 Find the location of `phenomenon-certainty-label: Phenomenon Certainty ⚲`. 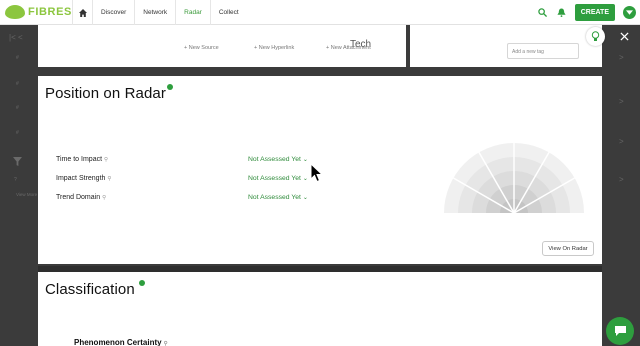

phenomenon-certainty-label: Phenomenon Certainty ⚲ is located at coordinates (121, 342).